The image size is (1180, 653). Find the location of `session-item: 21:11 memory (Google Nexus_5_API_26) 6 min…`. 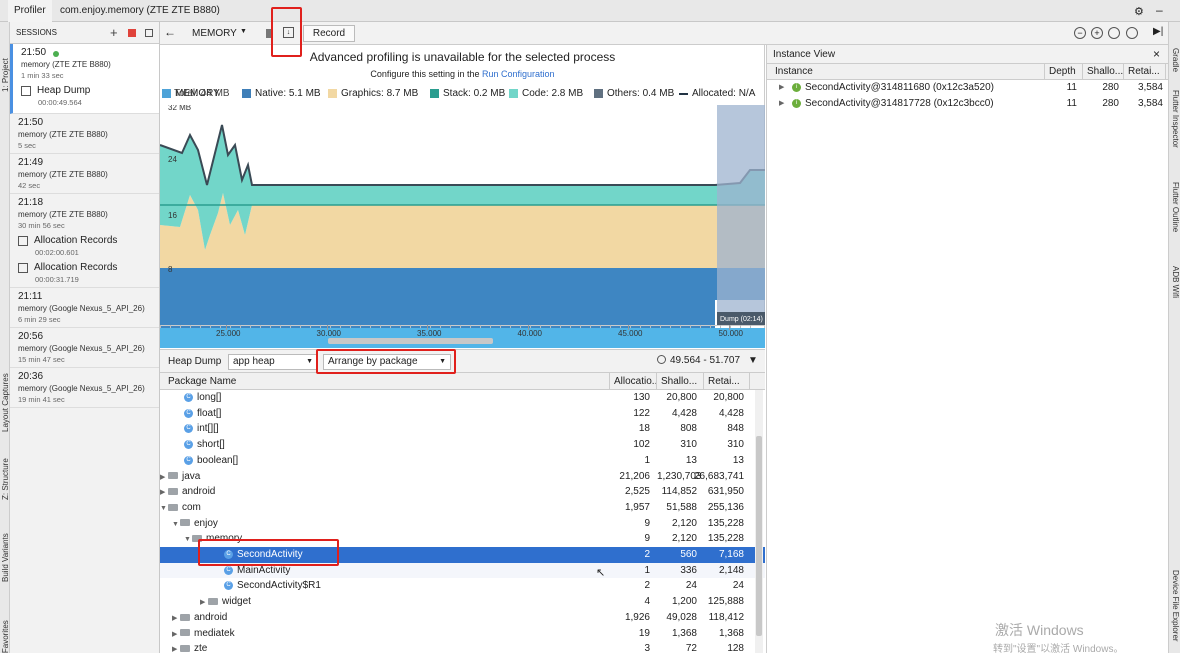

session-item: 21:11 memory (Google Nexus_5_API_26) 6 min… is located at coordinates (84, 308).